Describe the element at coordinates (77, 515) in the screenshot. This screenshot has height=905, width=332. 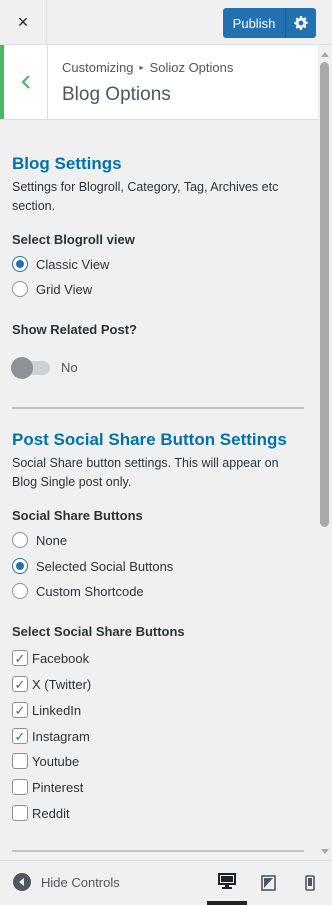
I see `social-share-buttons-label: Social Share Buttons` at that location.